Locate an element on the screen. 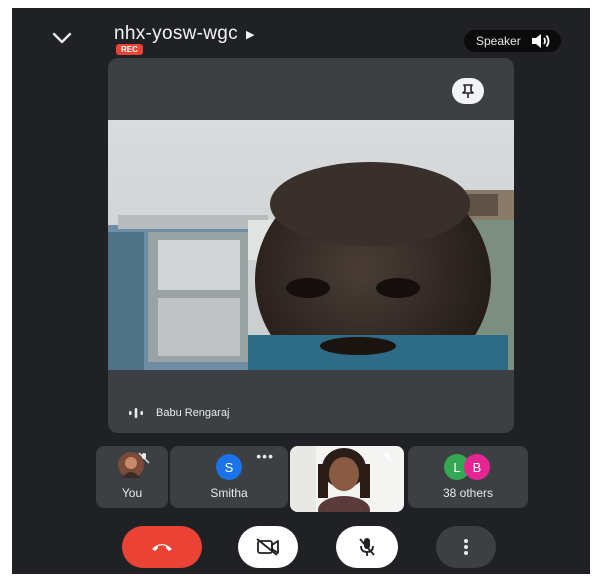  audio-output-button: Speaker is located at coordinates (512, 41).